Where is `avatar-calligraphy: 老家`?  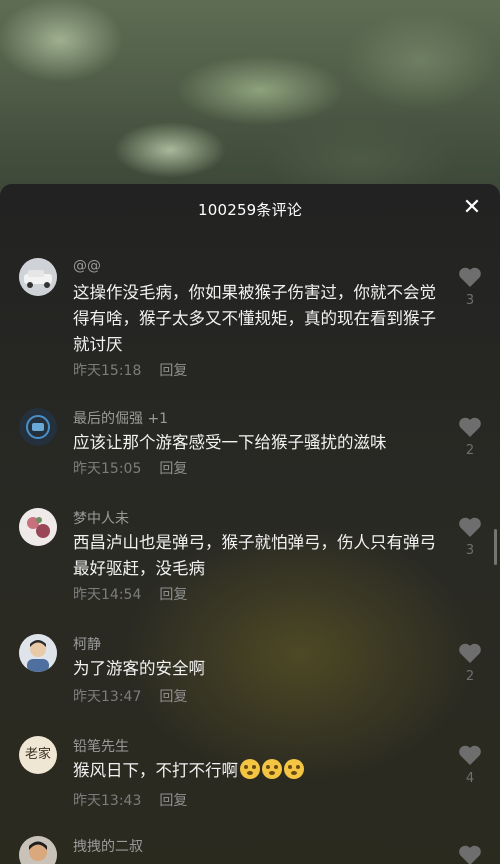 avatar-calligraphy: 老家 is located at coordinates (37, 754).